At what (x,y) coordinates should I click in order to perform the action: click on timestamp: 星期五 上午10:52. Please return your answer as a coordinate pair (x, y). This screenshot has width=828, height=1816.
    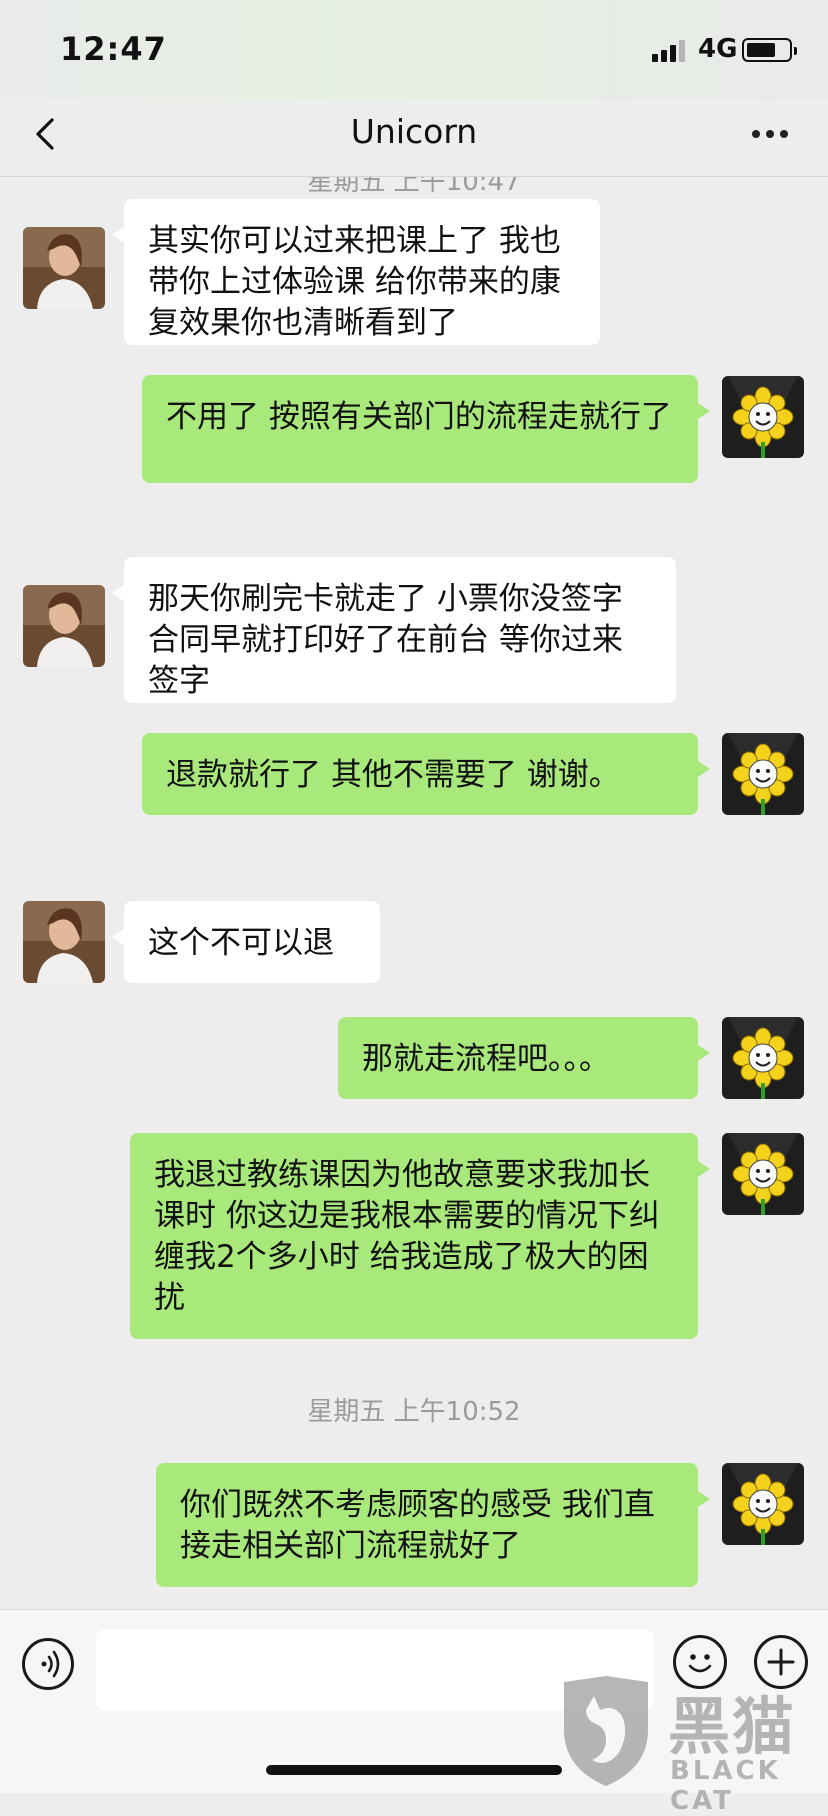
    Looking at the image, I should click on (414, 1412).